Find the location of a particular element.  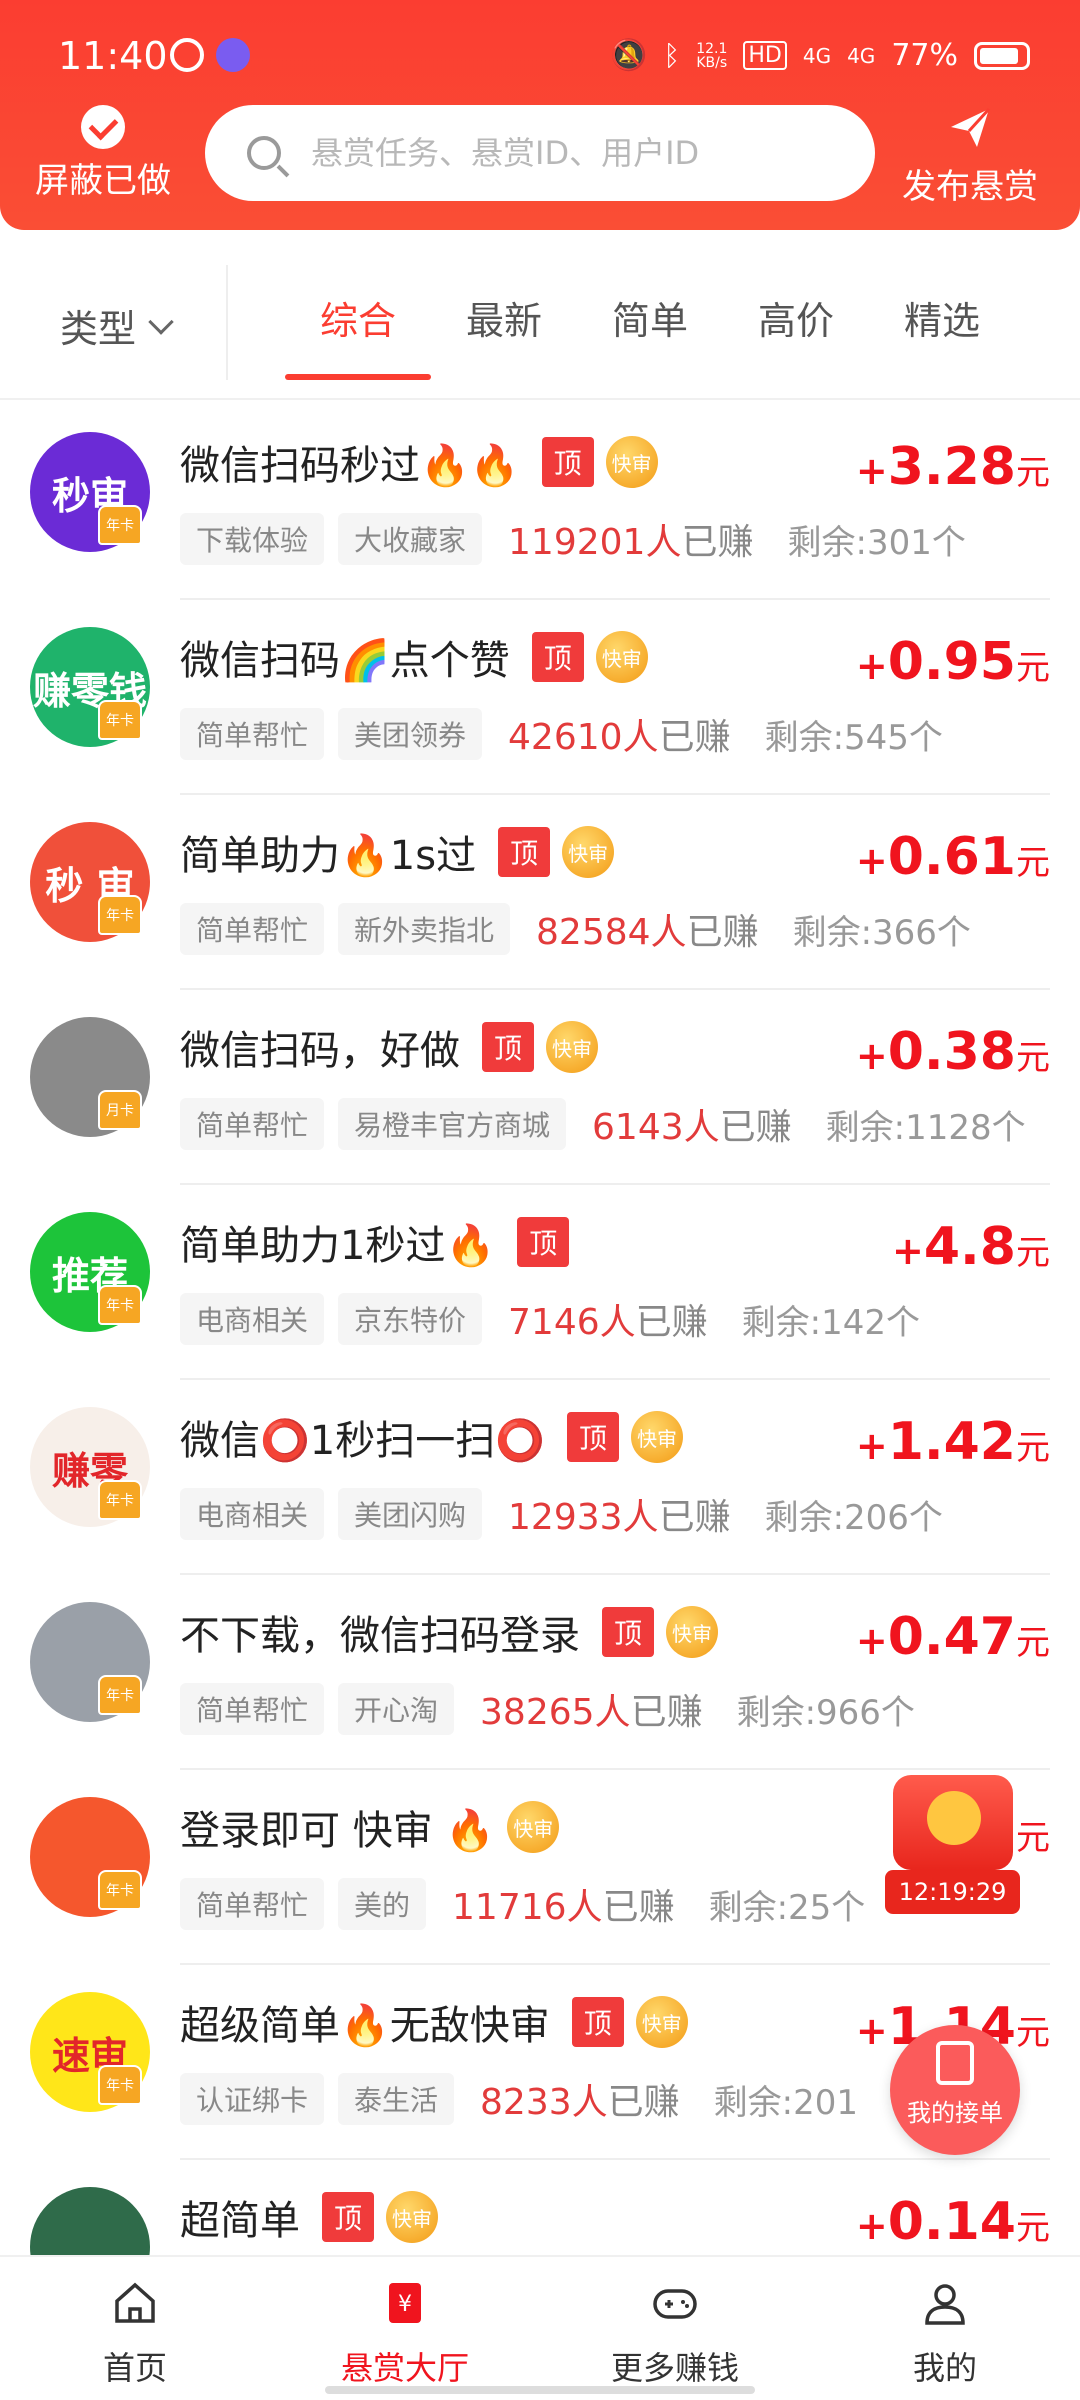

task-item: 推荐 年卡 简单助力1秒过🔥 顶 +4.8元 电商相关 京东特价 7146人已赚 剩余:142个 is located at coordinates (540, 1282).